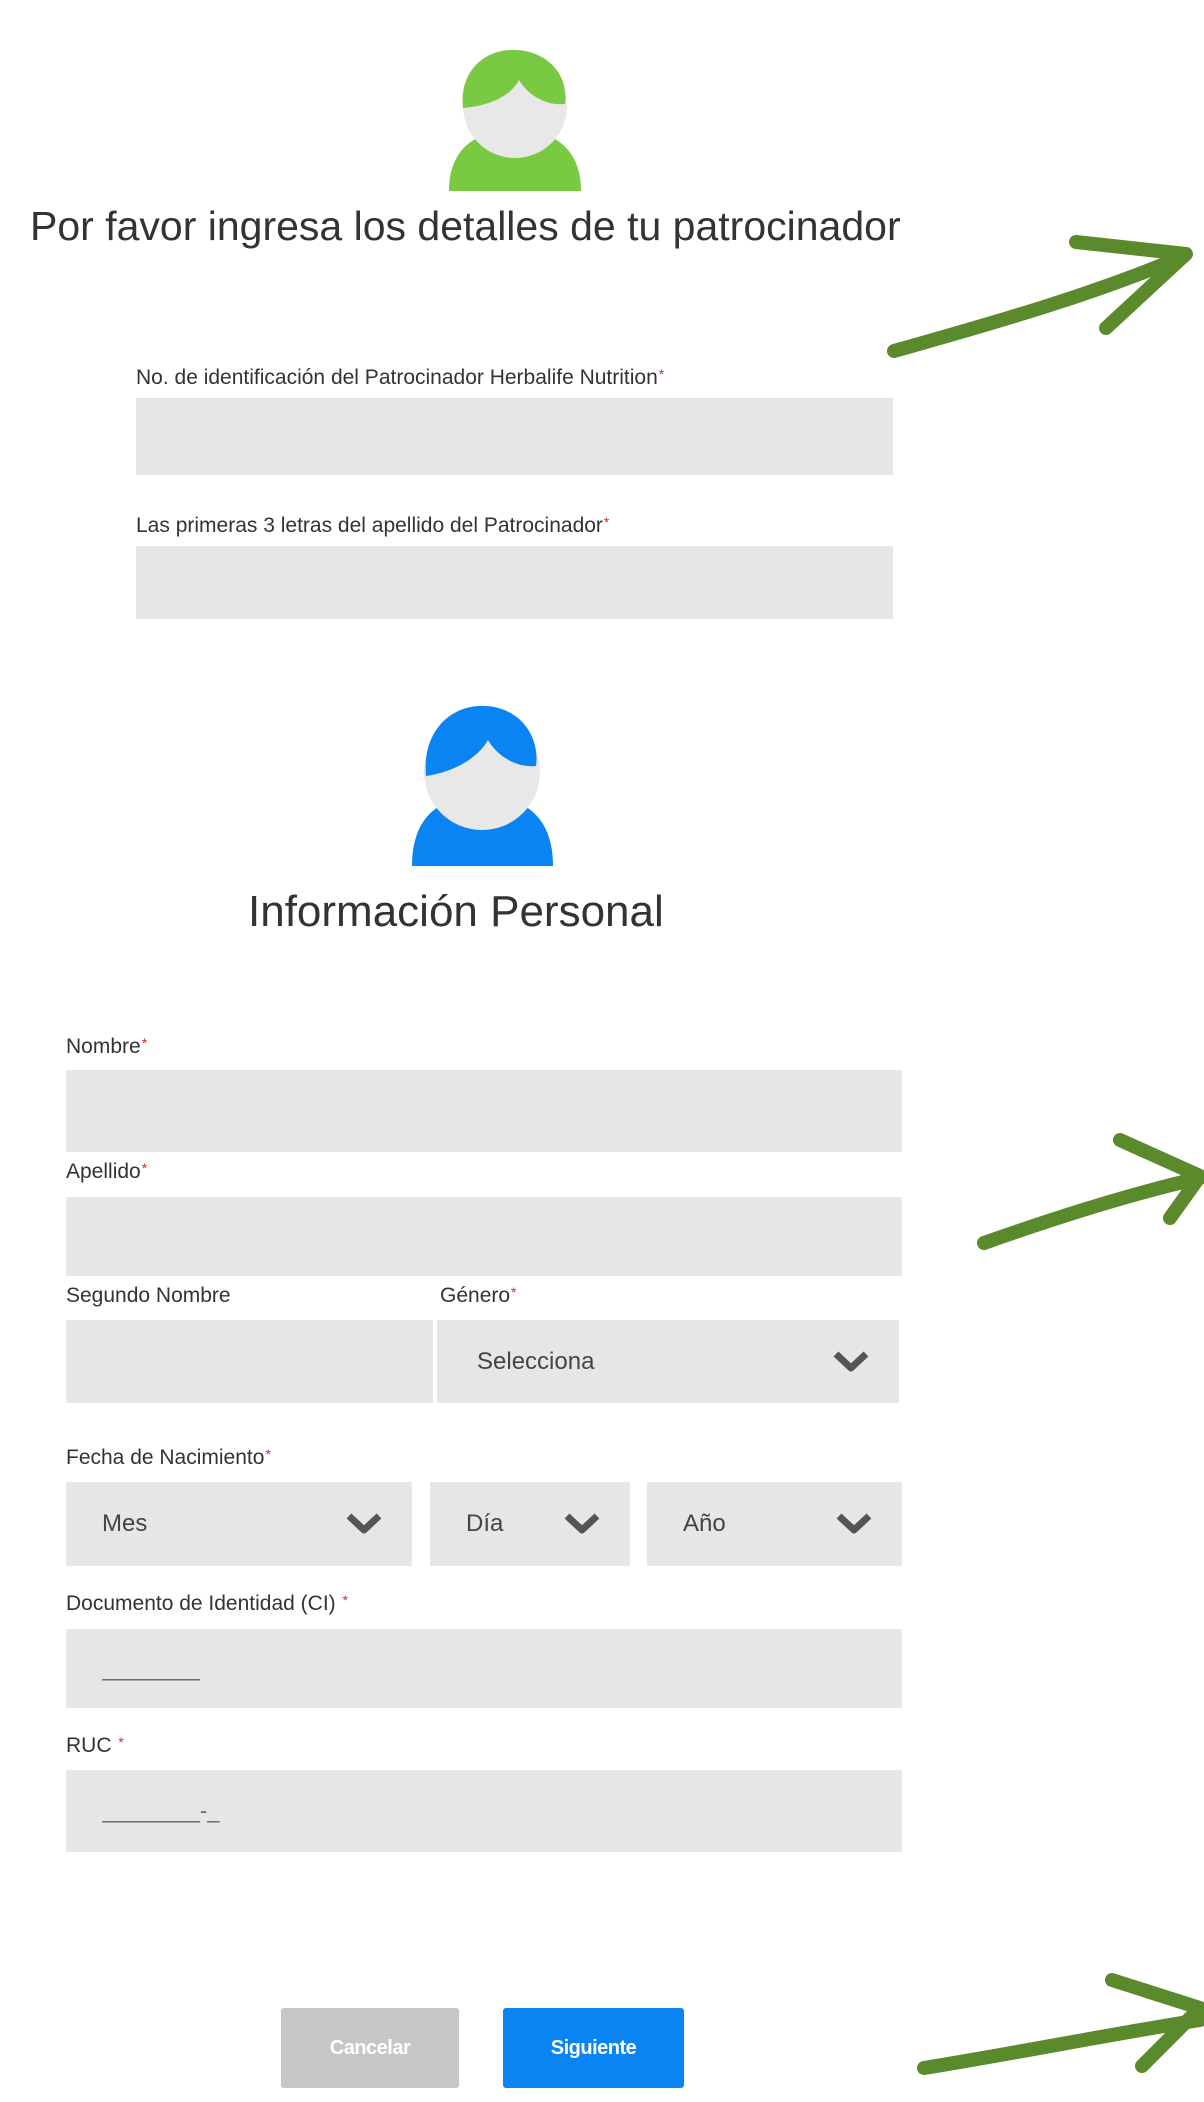 The width and height of the screenshot is (1204, 2102). Describe the element at coordinates (514, 582) in the screenshot. I see `sponsor-lastname-input` at that location.